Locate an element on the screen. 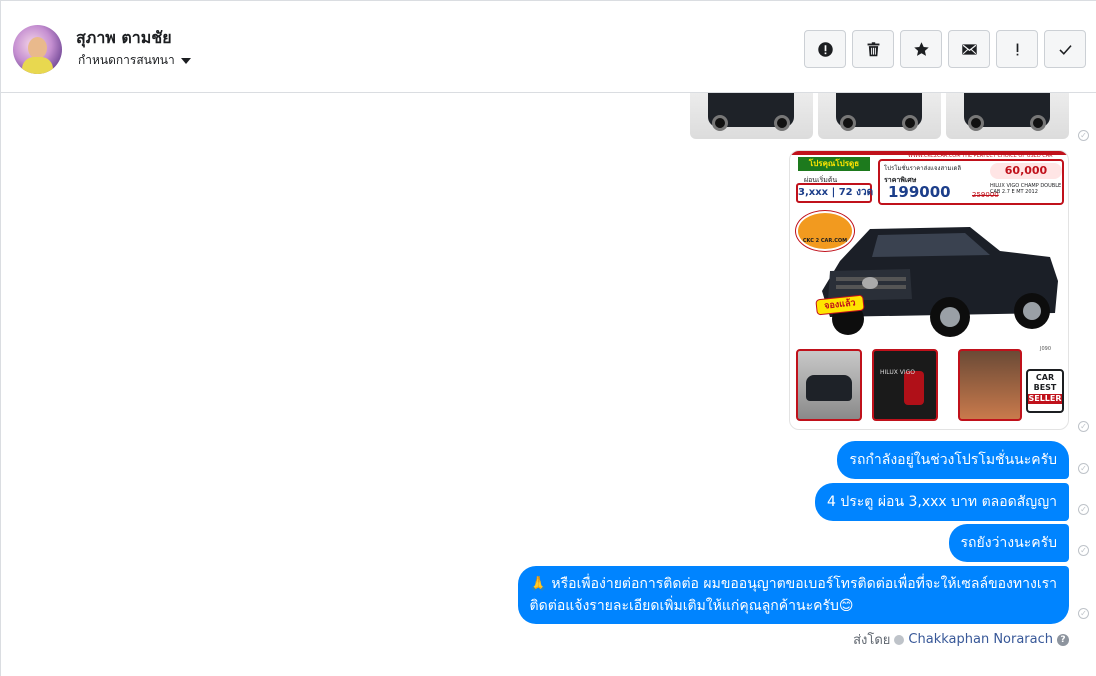 The height and width of the screenshot is (676, 1096). star-icon is located at coordinates (921, 48).